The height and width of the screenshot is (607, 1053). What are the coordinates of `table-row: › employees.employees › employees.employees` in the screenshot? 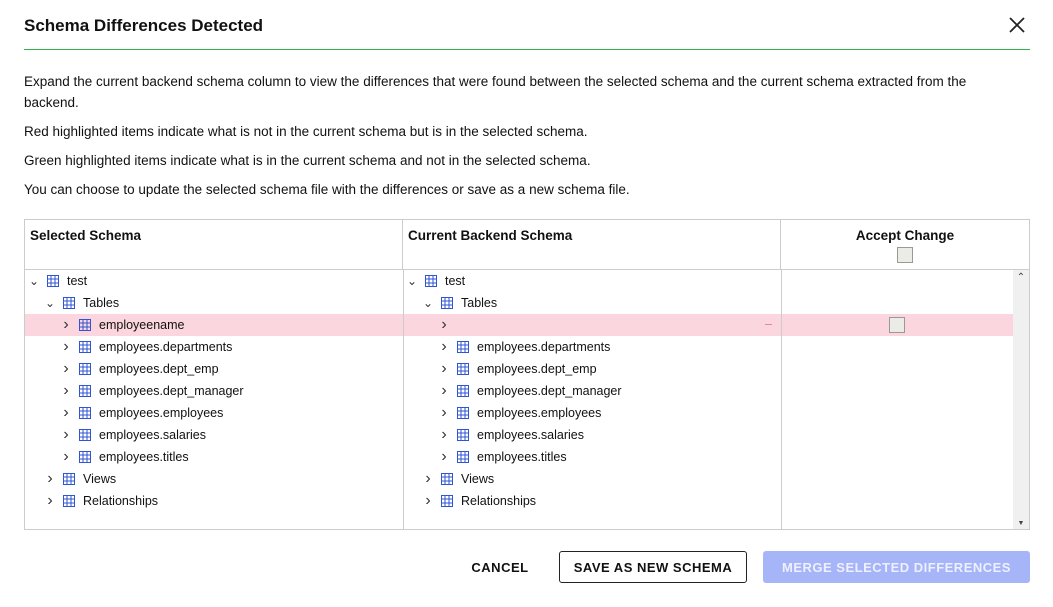 It's located at (519, 413).